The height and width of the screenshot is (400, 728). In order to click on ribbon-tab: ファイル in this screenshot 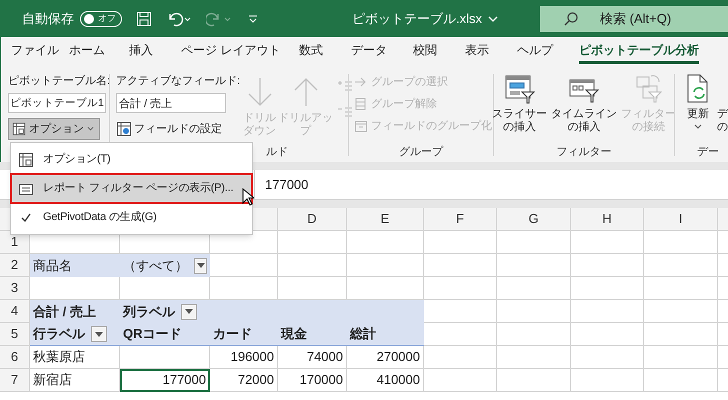, I will do `click(35, 52)`.